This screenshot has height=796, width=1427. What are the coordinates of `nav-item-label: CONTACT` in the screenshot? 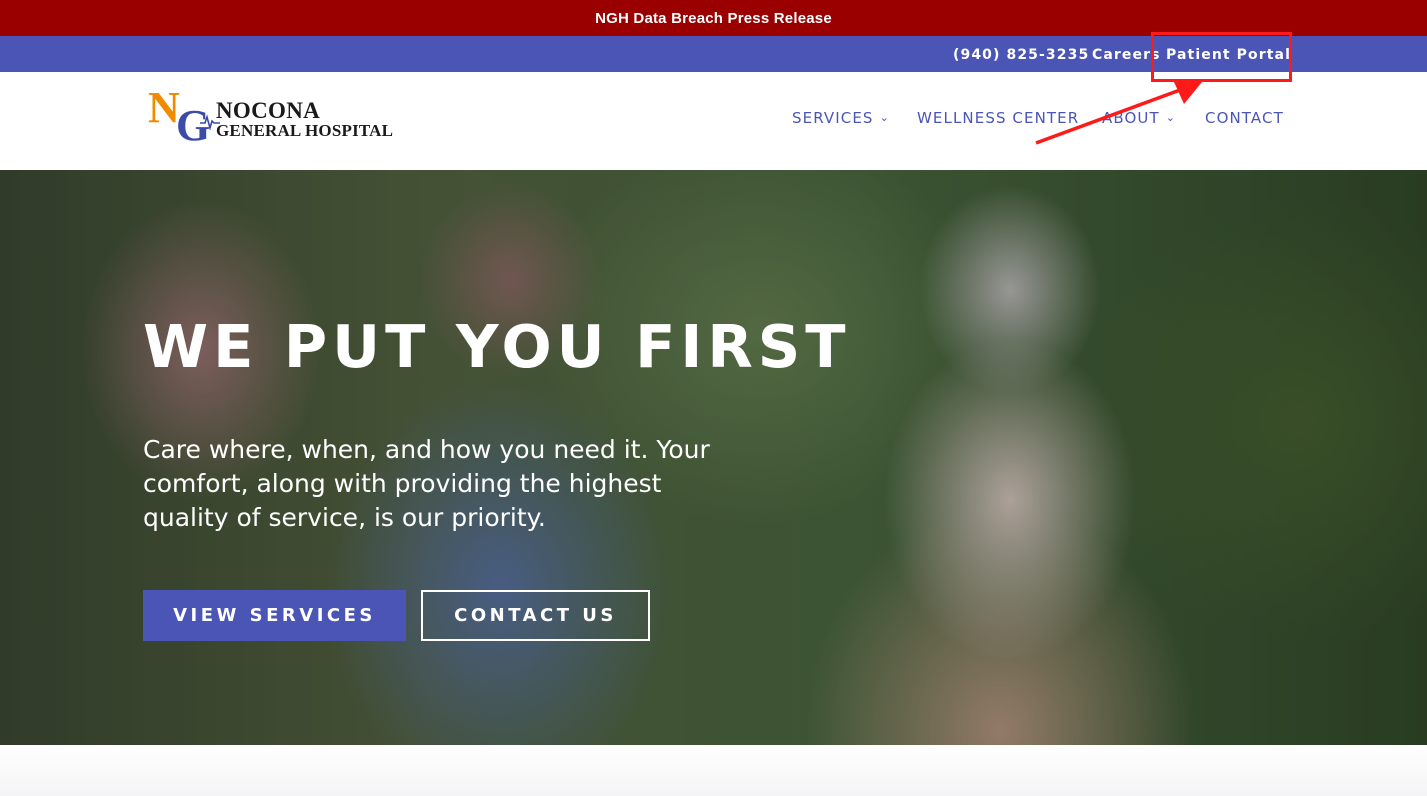 It's located at (1244, 118).